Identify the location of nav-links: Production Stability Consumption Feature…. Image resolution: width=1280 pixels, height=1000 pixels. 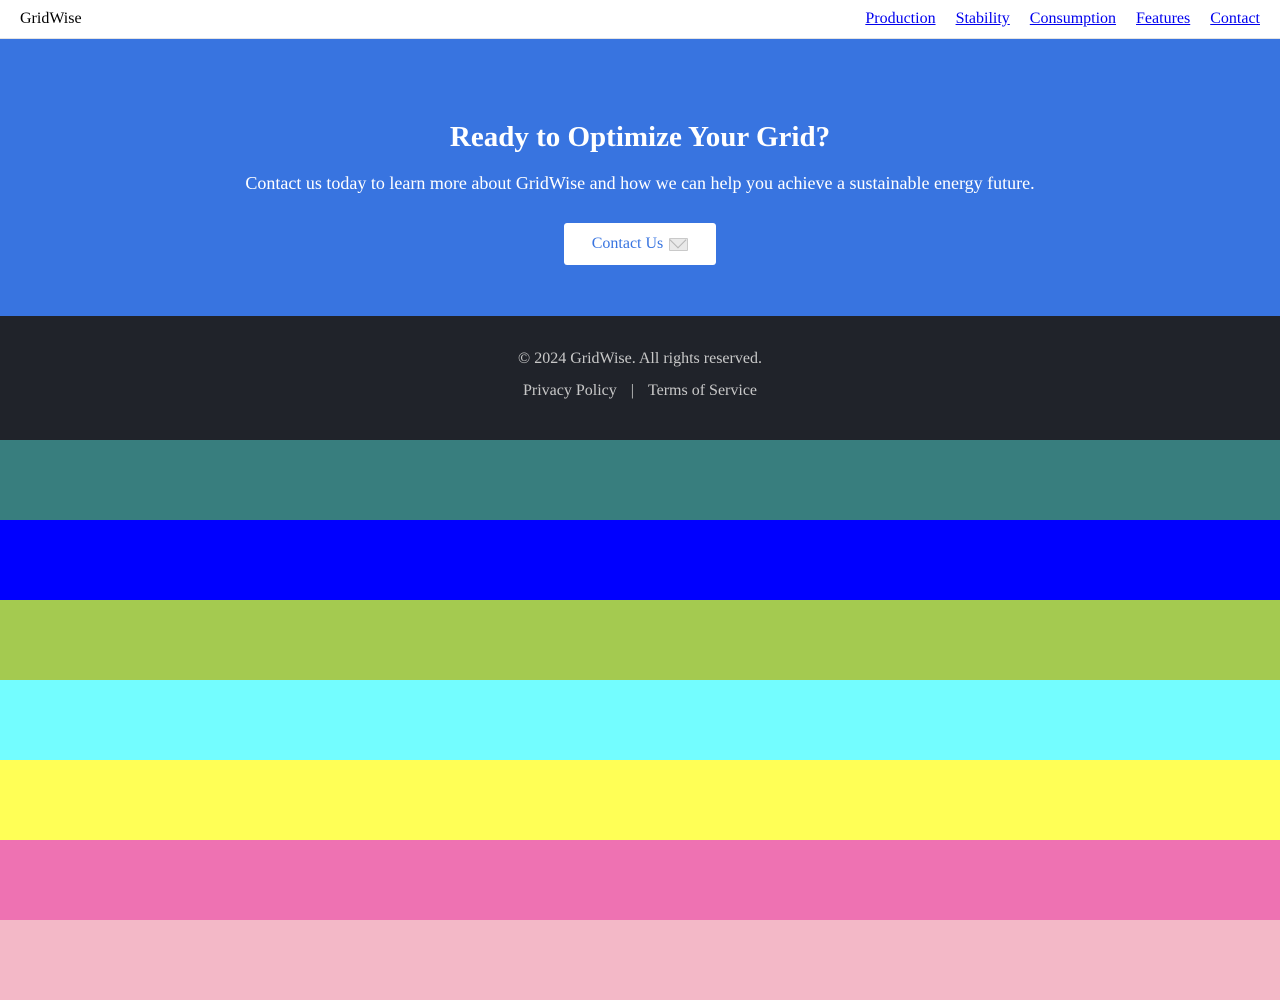
(1062, 19).